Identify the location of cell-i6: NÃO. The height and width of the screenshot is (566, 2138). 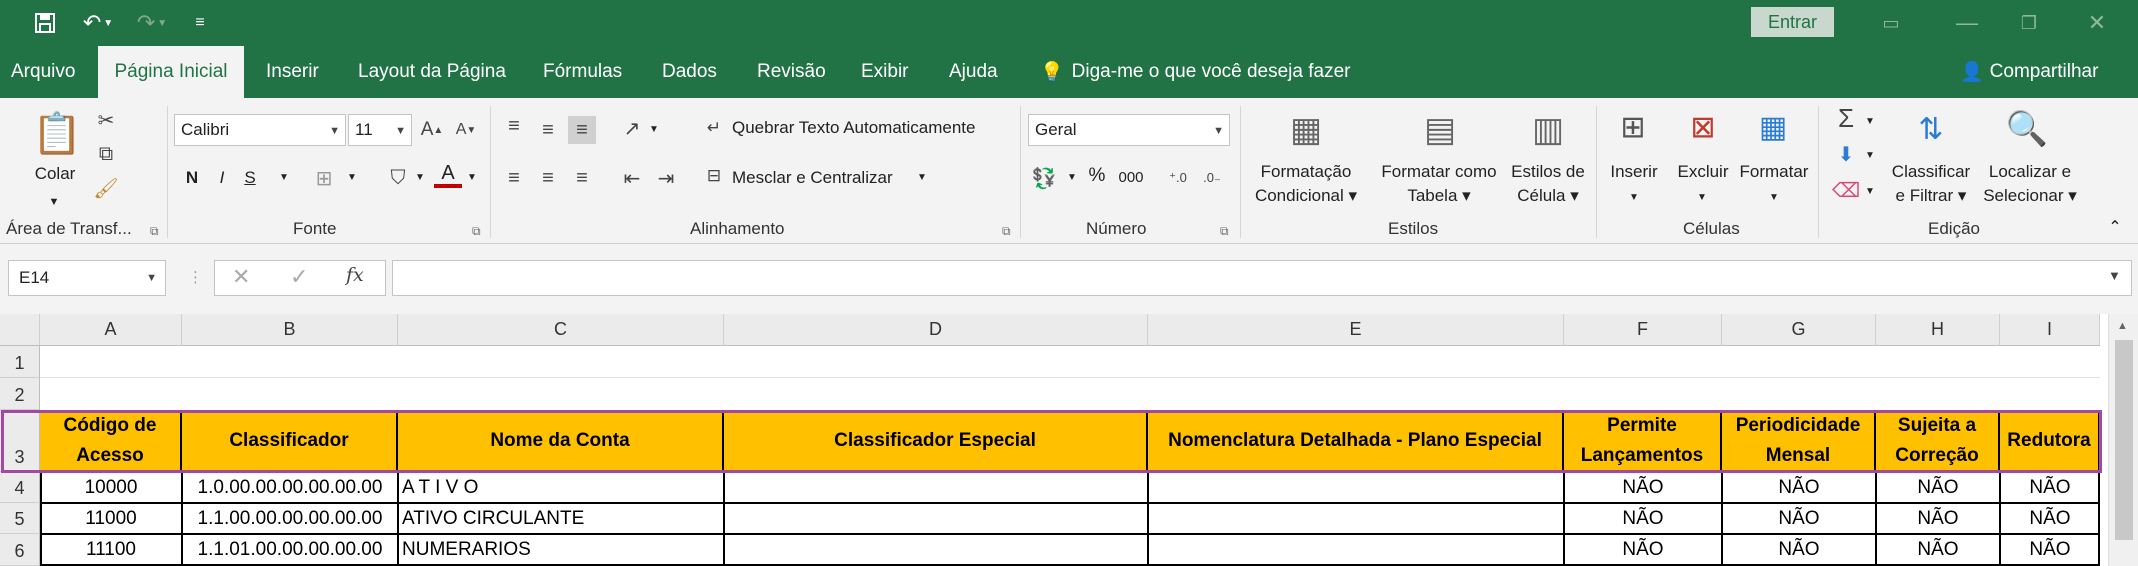
(2050, 549).